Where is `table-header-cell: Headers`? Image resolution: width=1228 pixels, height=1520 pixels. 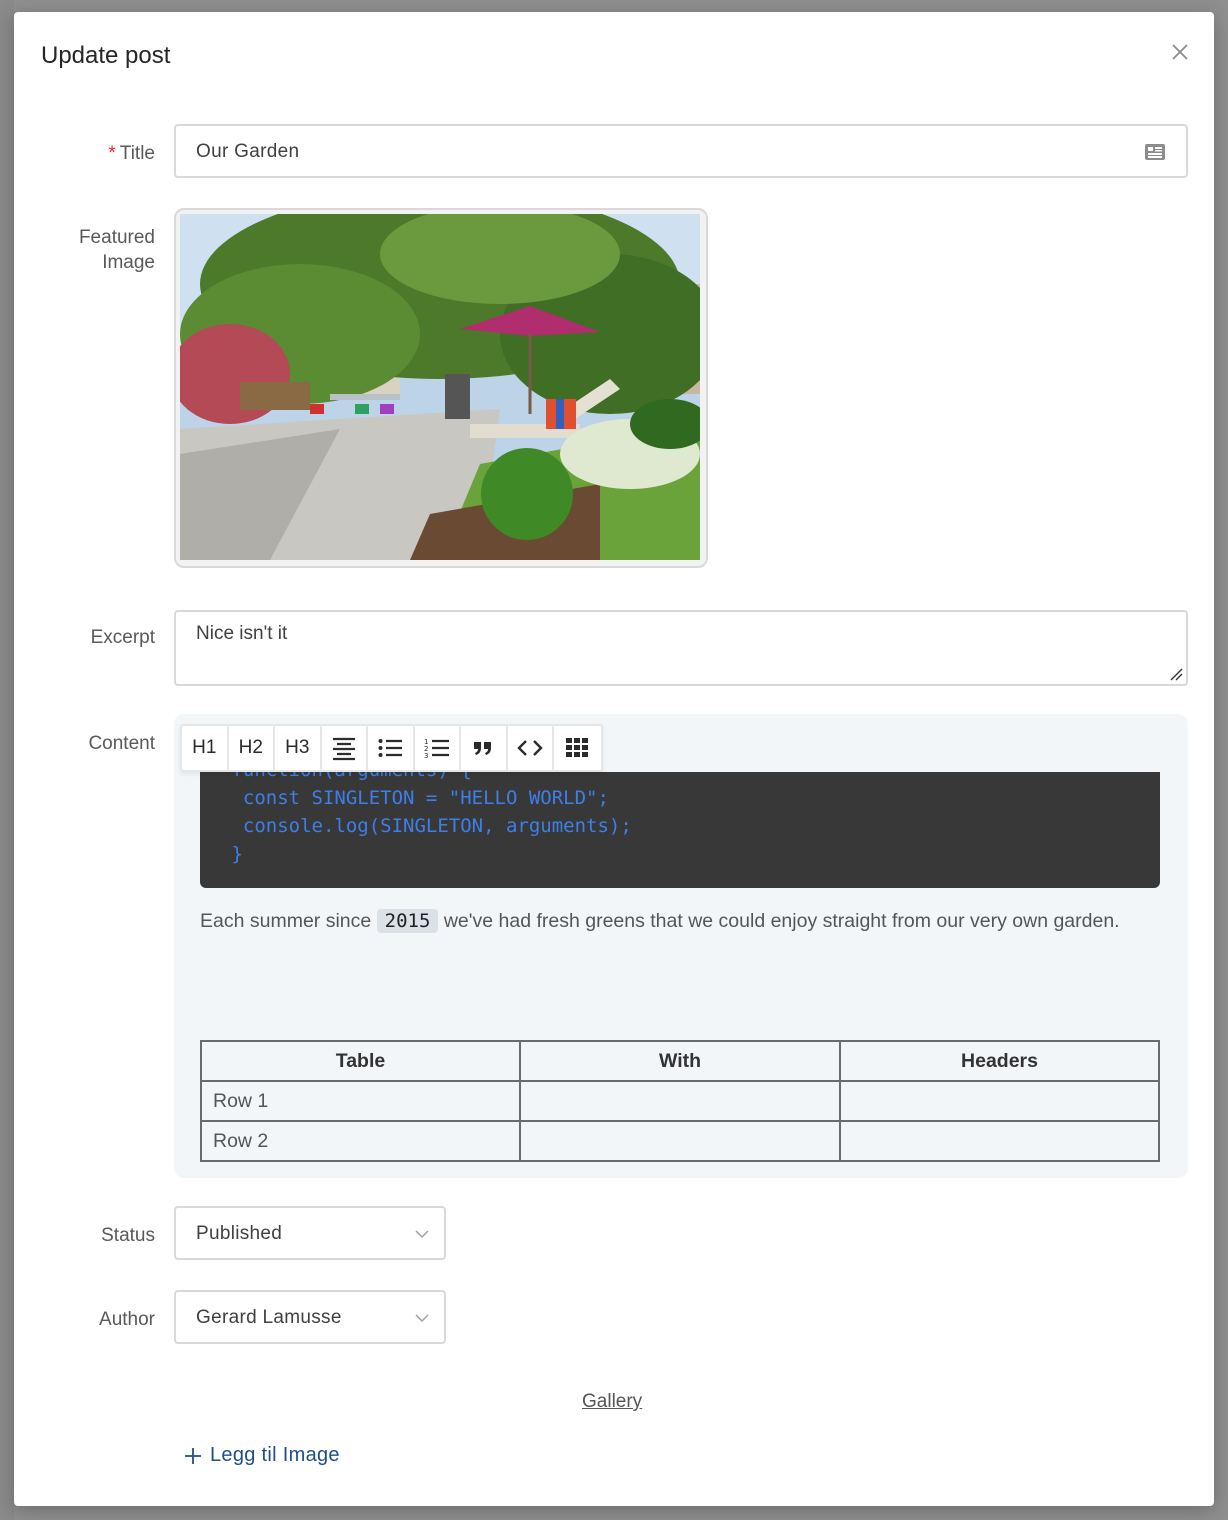 table-header-cell: Headers is located at coordinates (999, 1061).